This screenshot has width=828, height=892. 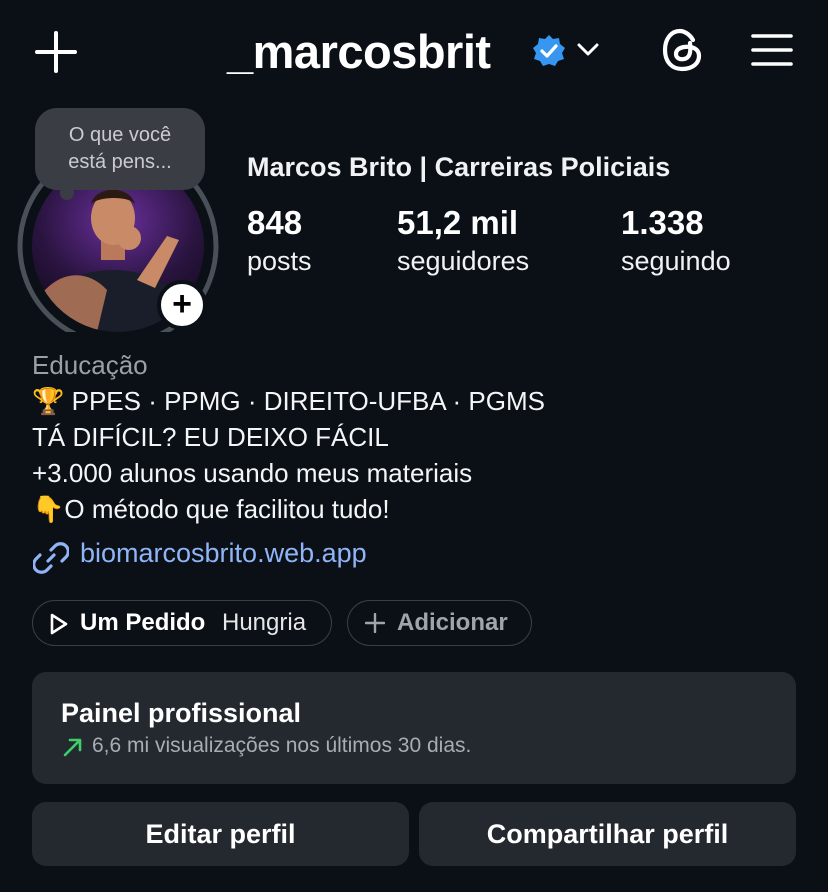 What do you see at coordinates (51, 558) in the screenshot?
I see `link-icon` at bounding box center [51, 558].